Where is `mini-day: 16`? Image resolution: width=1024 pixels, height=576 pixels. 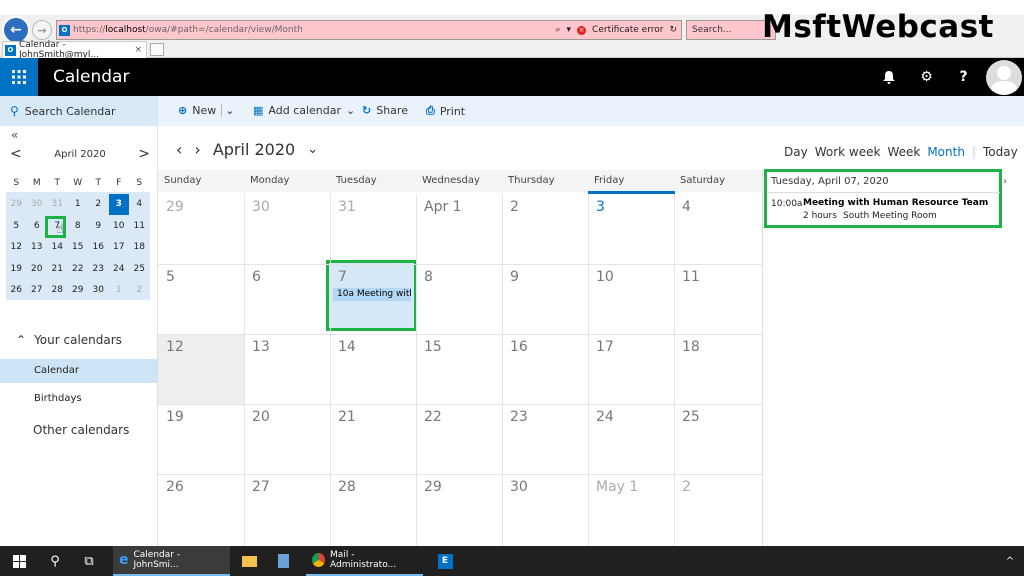
mini-day: 16 is located at coordinates (98, 248).